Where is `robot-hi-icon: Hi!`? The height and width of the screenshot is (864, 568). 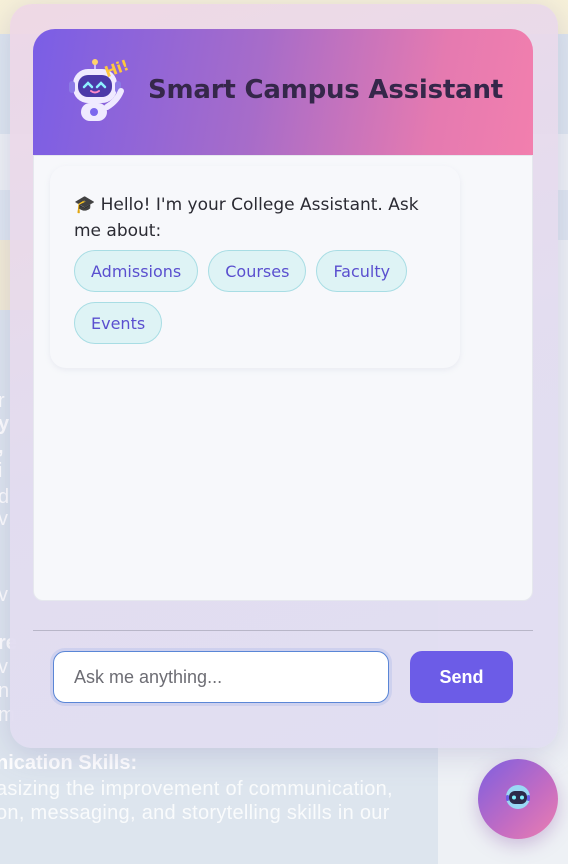 robot-hi-icon: Hi! is located at coordinates (98, 91).